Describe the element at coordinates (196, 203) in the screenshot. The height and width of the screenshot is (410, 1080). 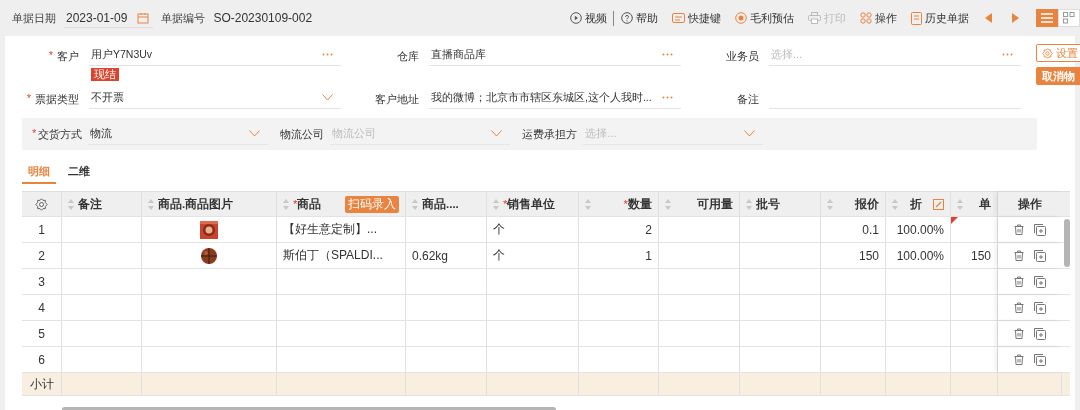
I see `column-header: 商品.商品图片` at that location.